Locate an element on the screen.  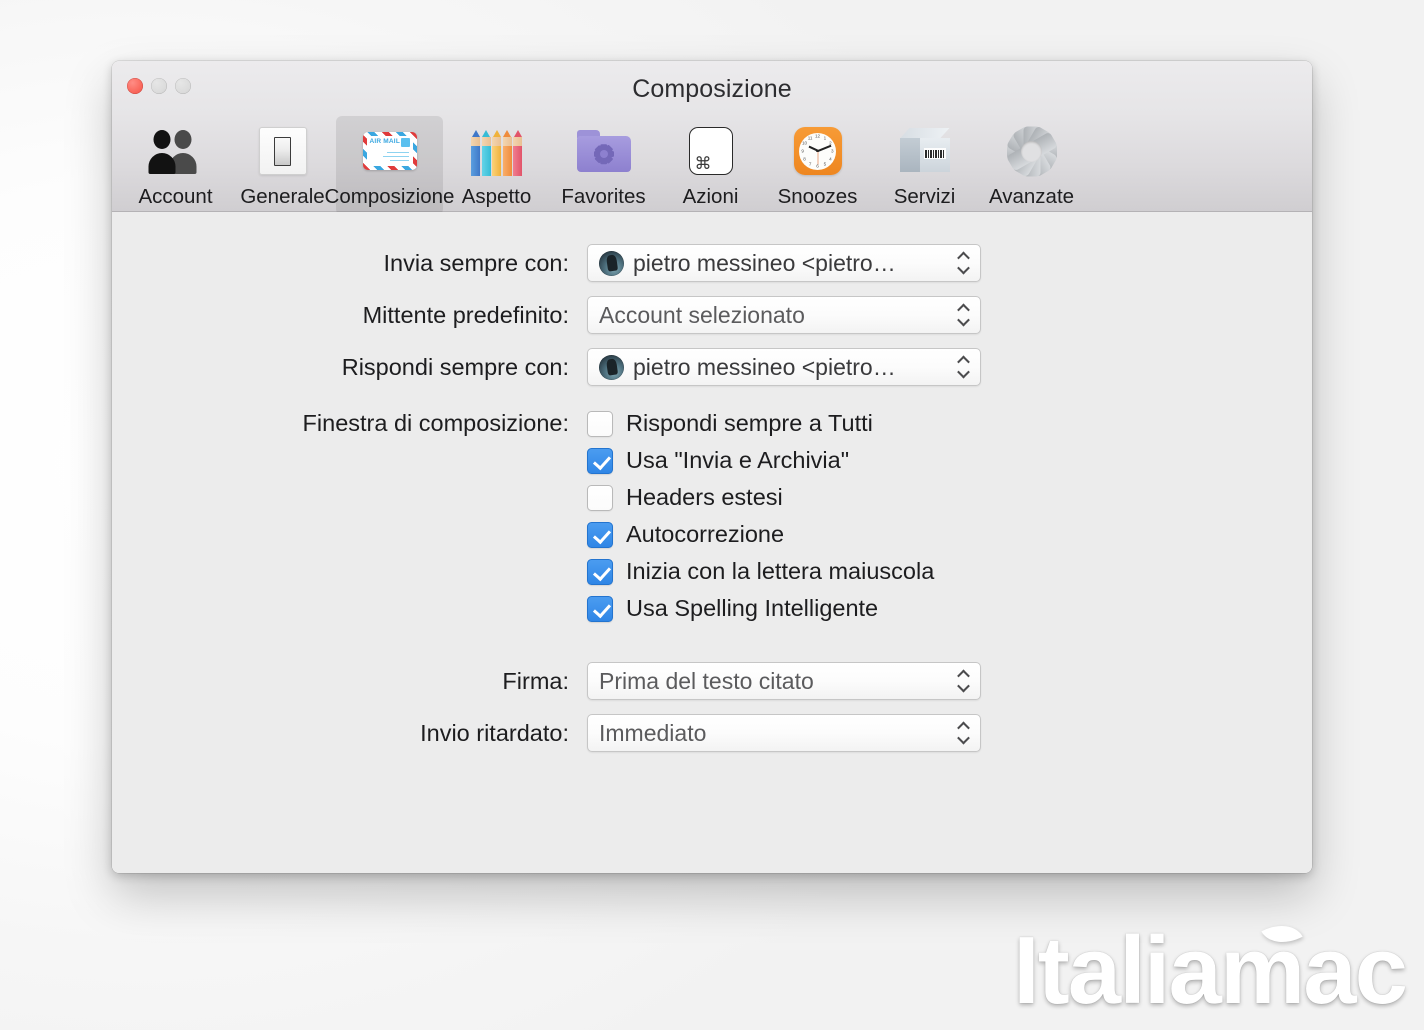
toolbar-tab-generale: Generale is located at coordinates (282, 165).